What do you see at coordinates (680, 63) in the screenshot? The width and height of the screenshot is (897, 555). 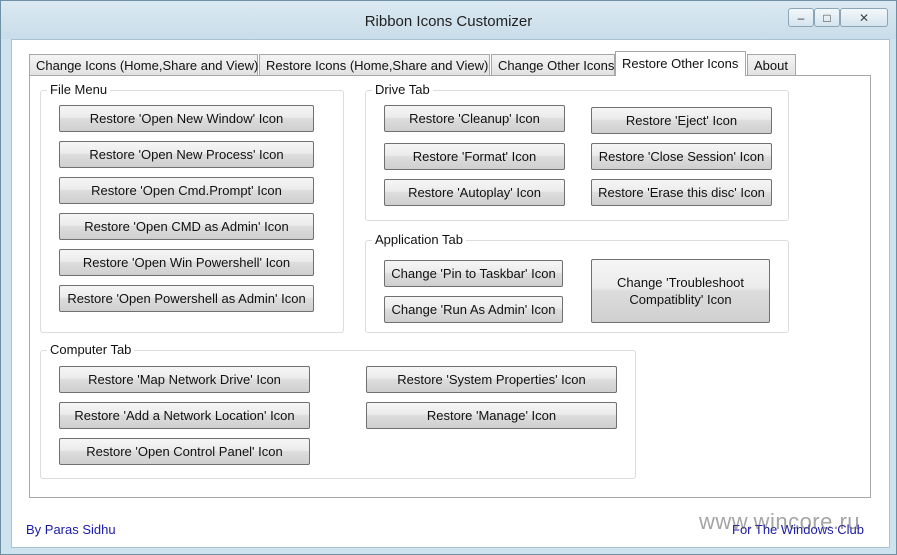 I see `tab-restore-other-icons: Restore Other Icons` at bounding box center [680, 63].